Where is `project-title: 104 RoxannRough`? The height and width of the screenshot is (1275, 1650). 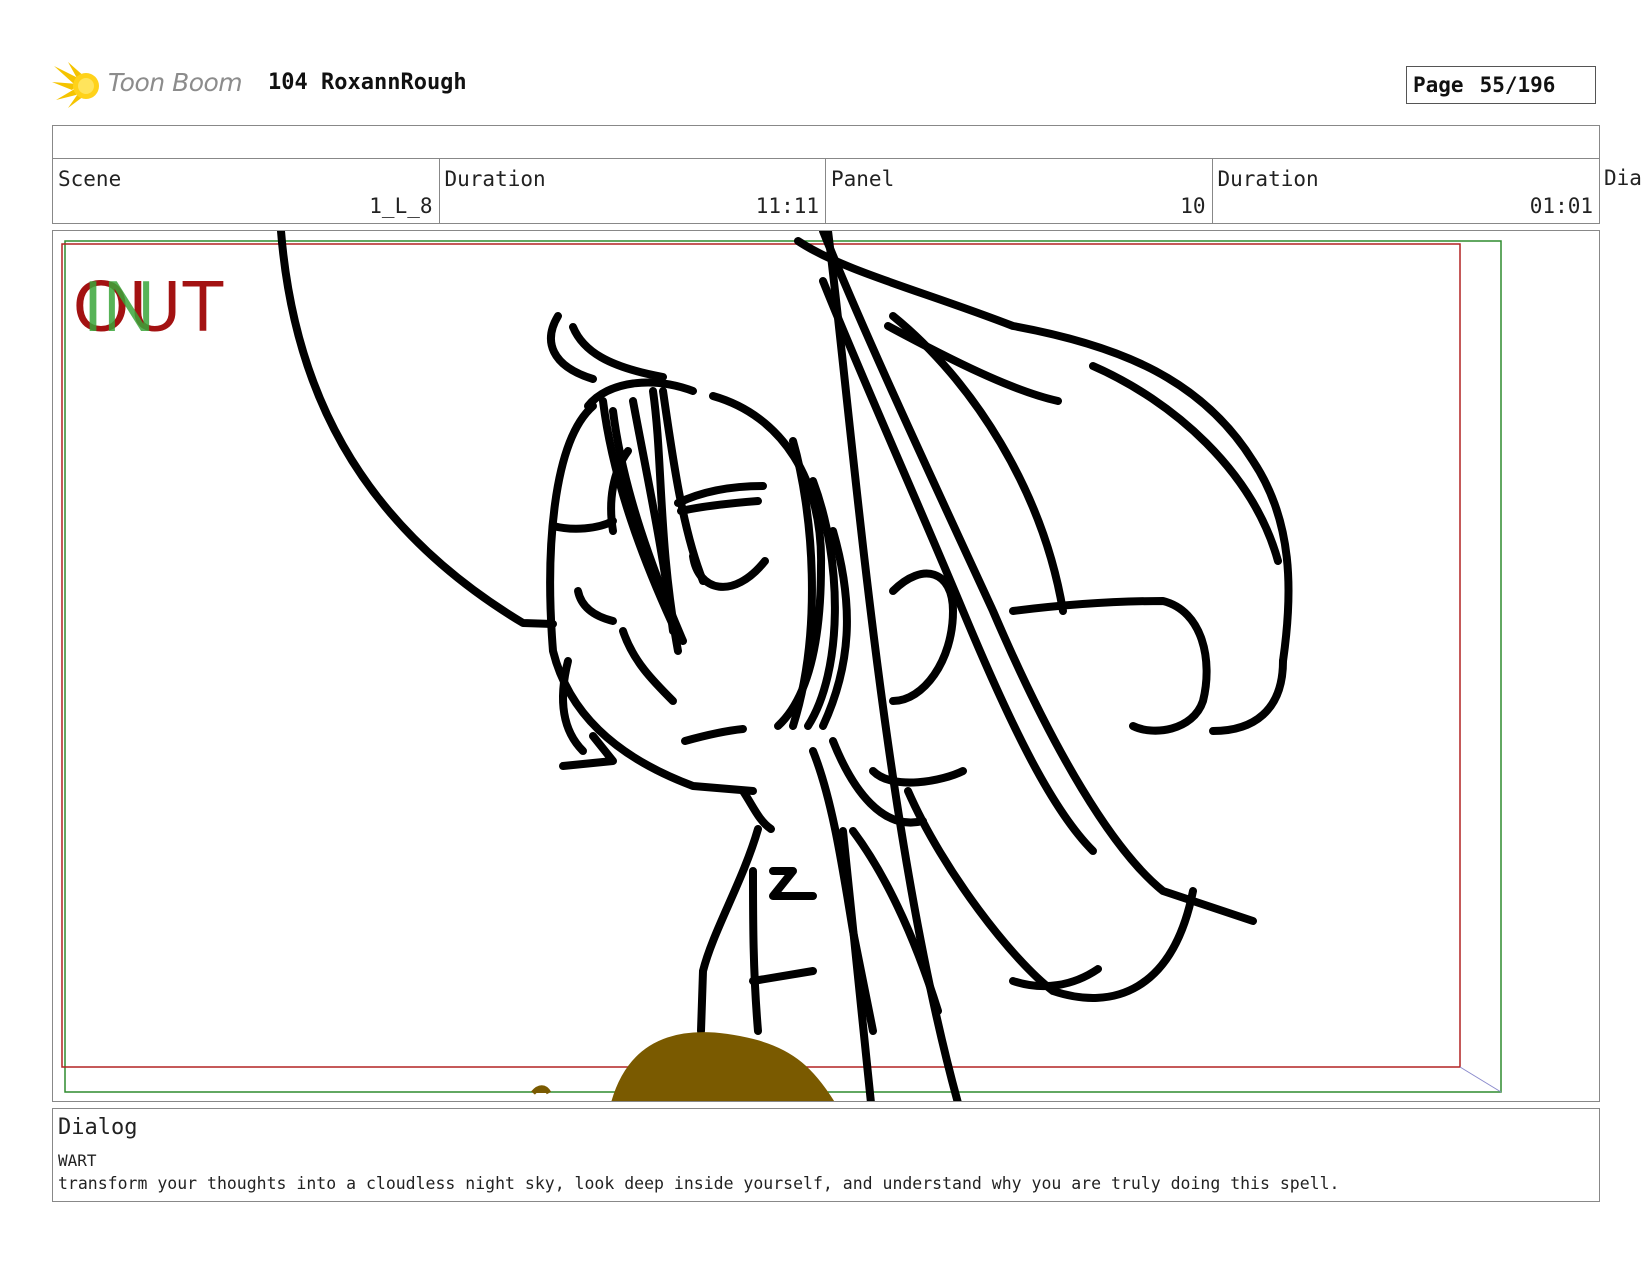 project-title: 104 RoxannRough is located at coordinates (367, 82).